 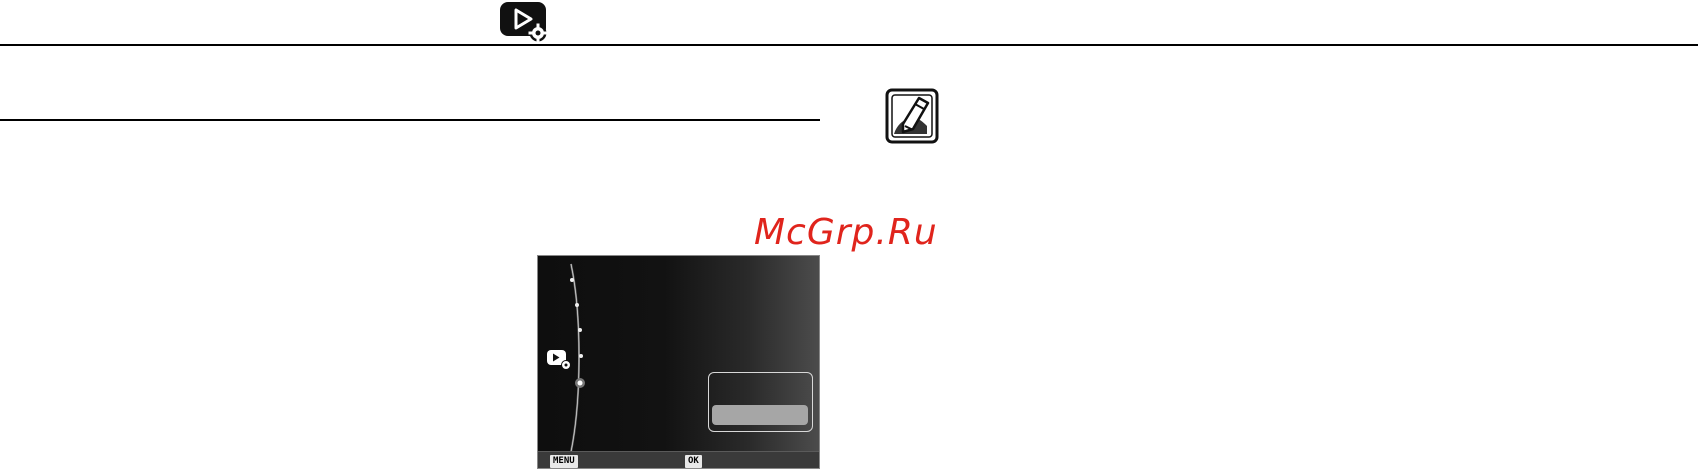 I want to click on menu-key-label: MENU, so click(x=564, y=461).